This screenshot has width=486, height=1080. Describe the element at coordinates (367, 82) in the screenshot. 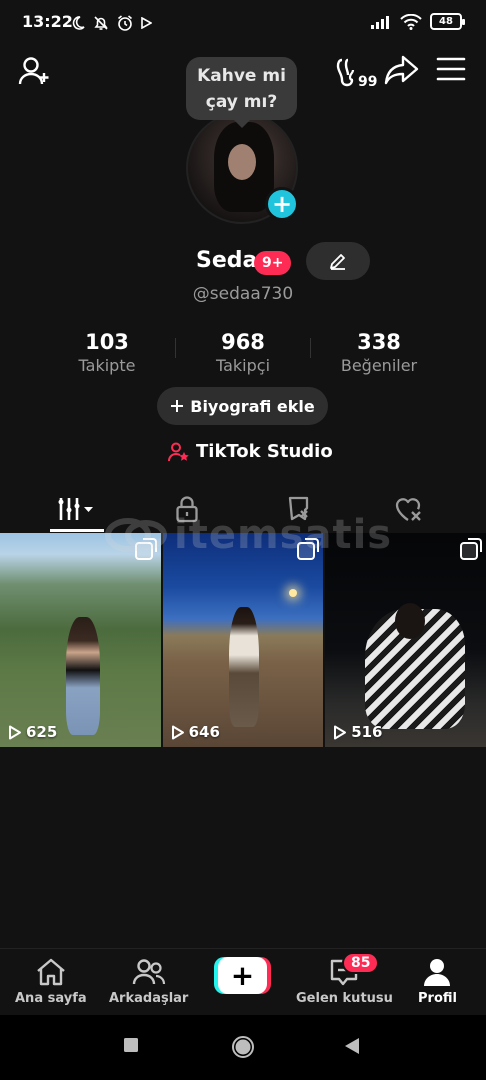

I see `visitors-count: 99` at that location.